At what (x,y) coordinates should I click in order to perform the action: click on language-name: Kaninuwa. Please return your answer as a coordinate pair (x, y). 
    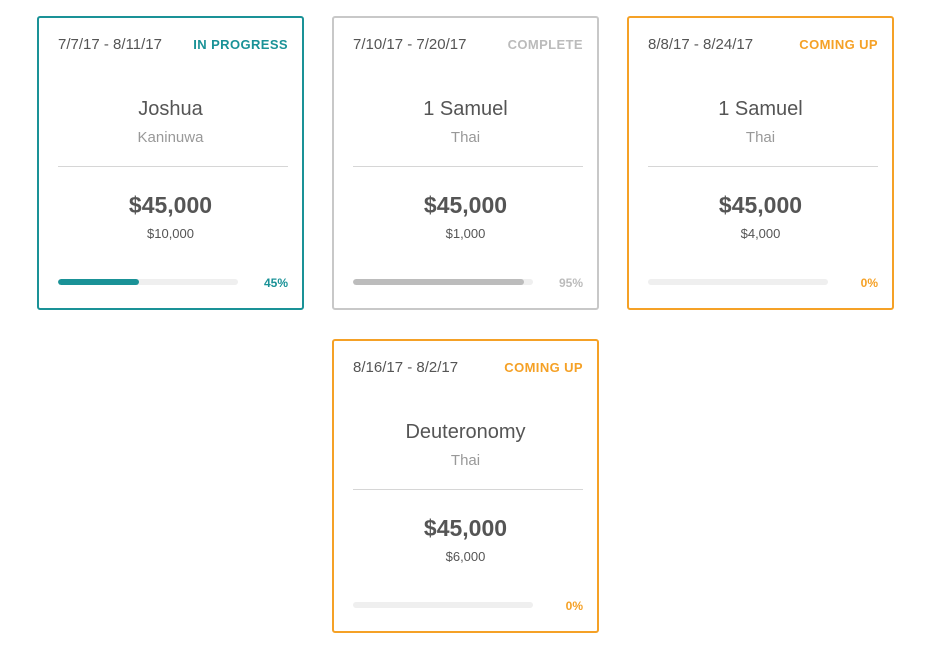
    Looking at the image, I should click on (170, 137).